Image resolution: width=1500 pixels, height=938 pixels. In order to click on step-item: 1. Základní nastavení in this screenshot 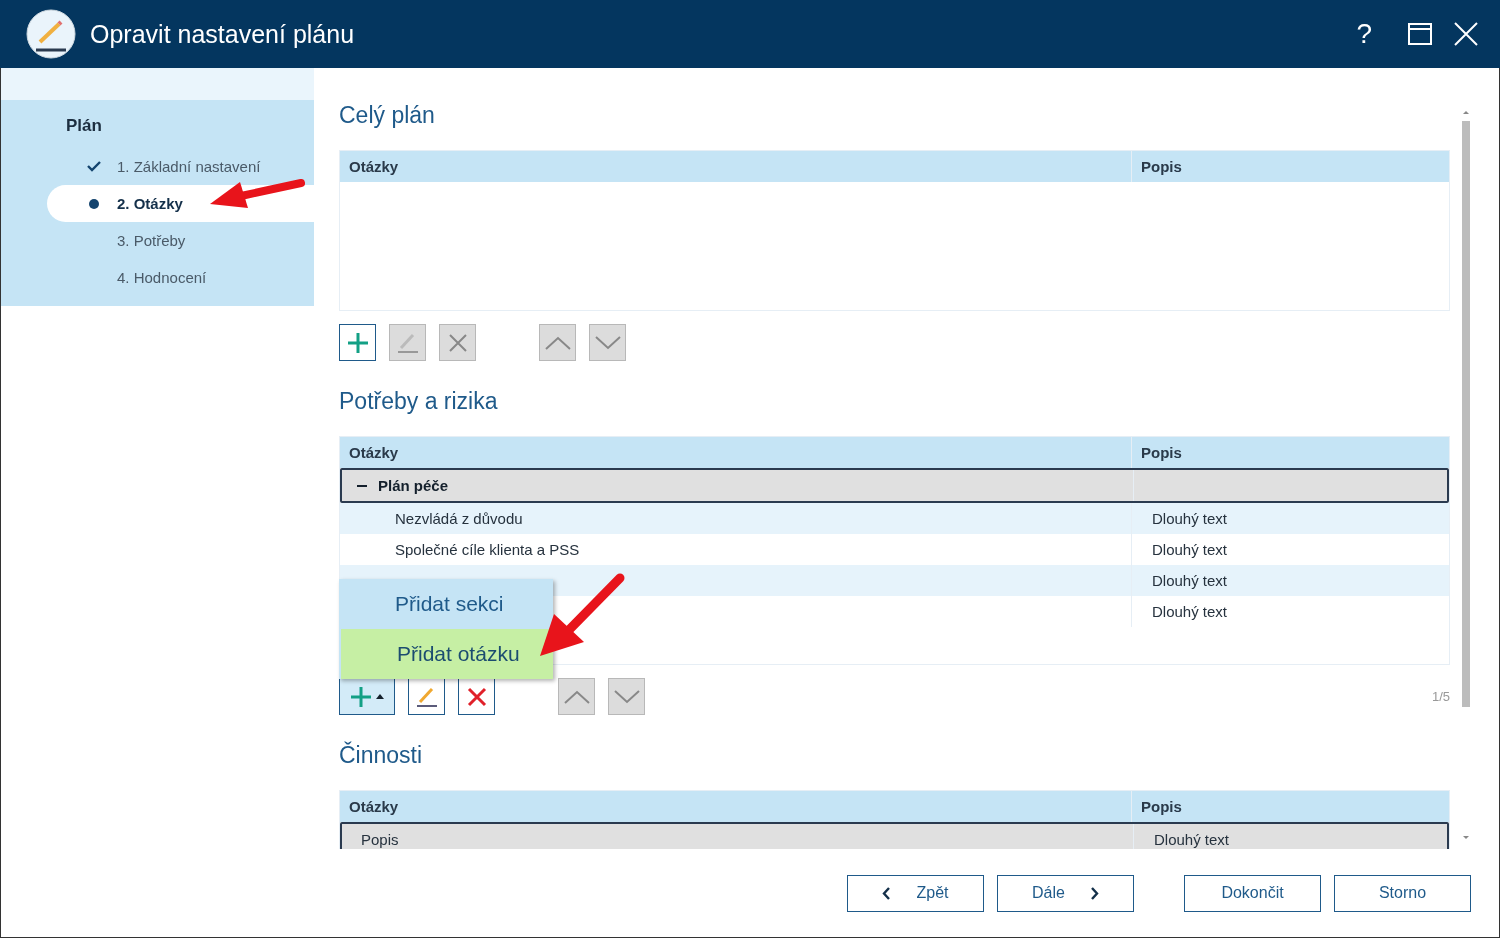, I will do `click(180, 166)`.